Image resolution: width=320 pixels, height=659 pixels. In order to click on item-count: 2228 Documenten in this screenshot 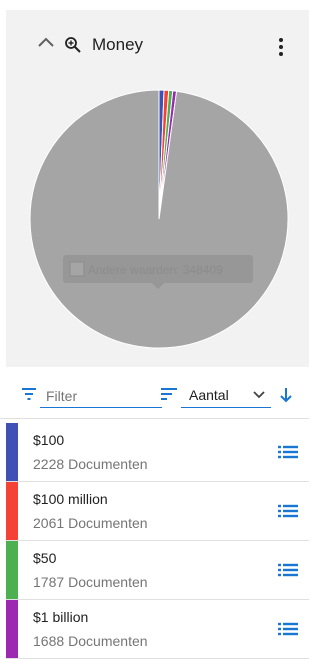, I will do `click(90, 464)`.